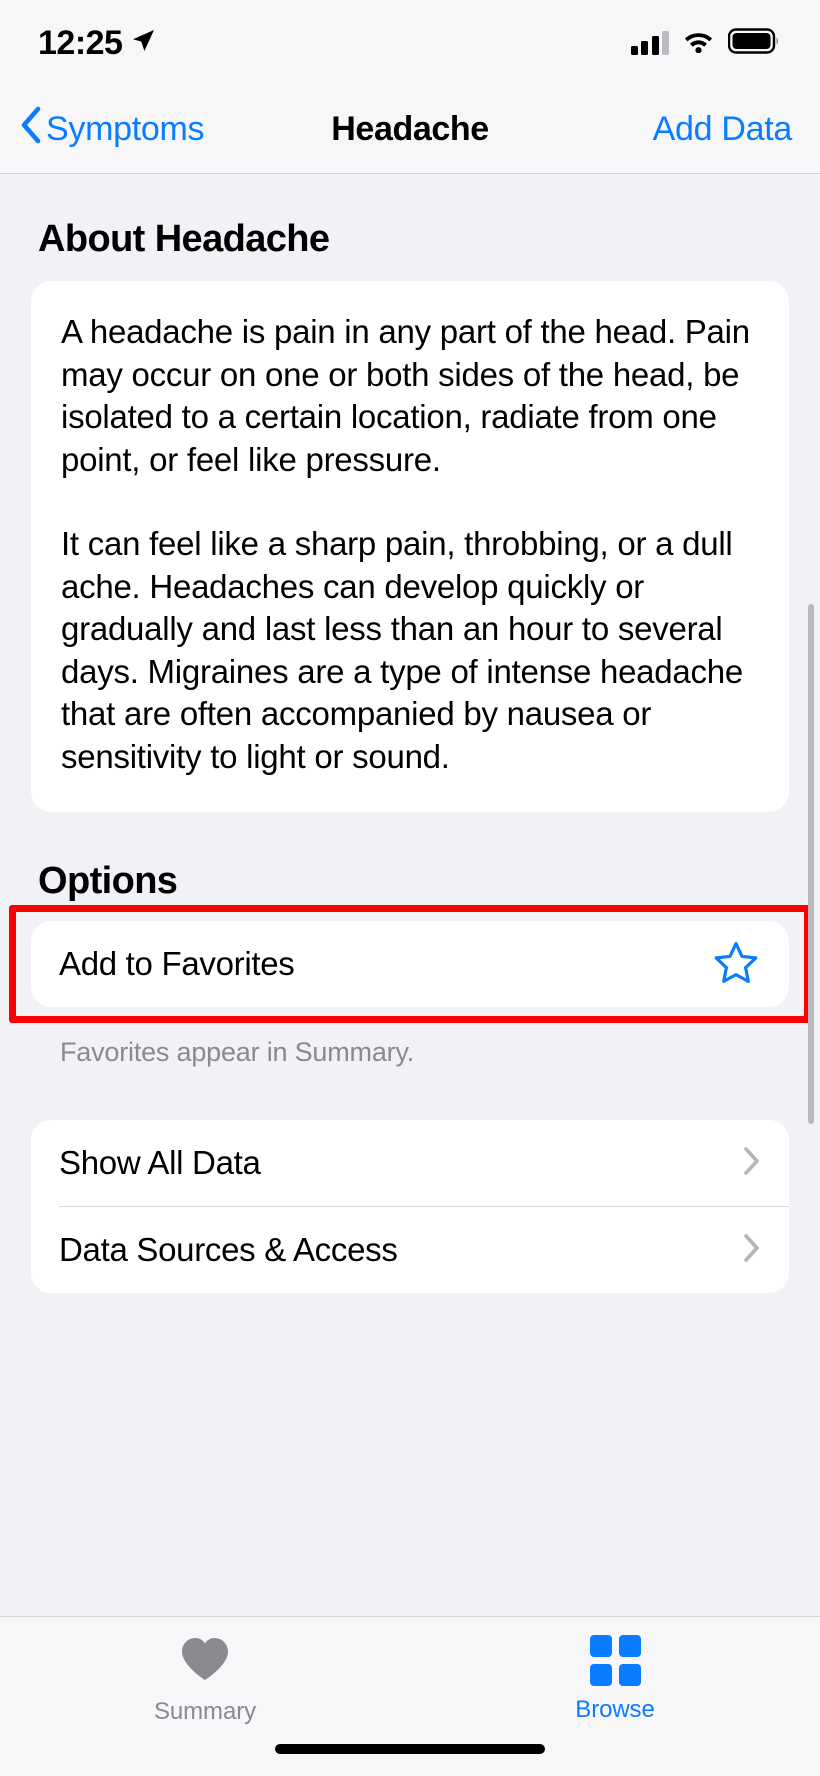 This screenshot has height=1776, width=820. Describe the element at coordinates (615, 1709) in the screenshot. I see `tab-browse-label: Browse` at that location.